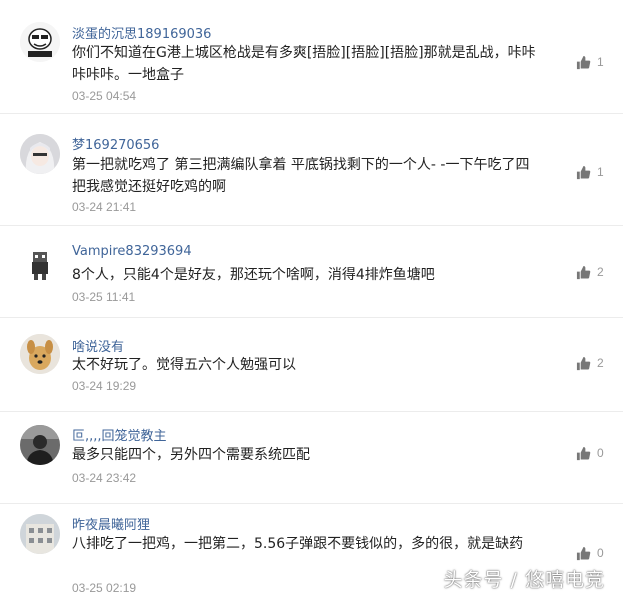 The image size is (623, 602). I want to click on username: 淡蛋的沉思189169036, so click(141, 32).